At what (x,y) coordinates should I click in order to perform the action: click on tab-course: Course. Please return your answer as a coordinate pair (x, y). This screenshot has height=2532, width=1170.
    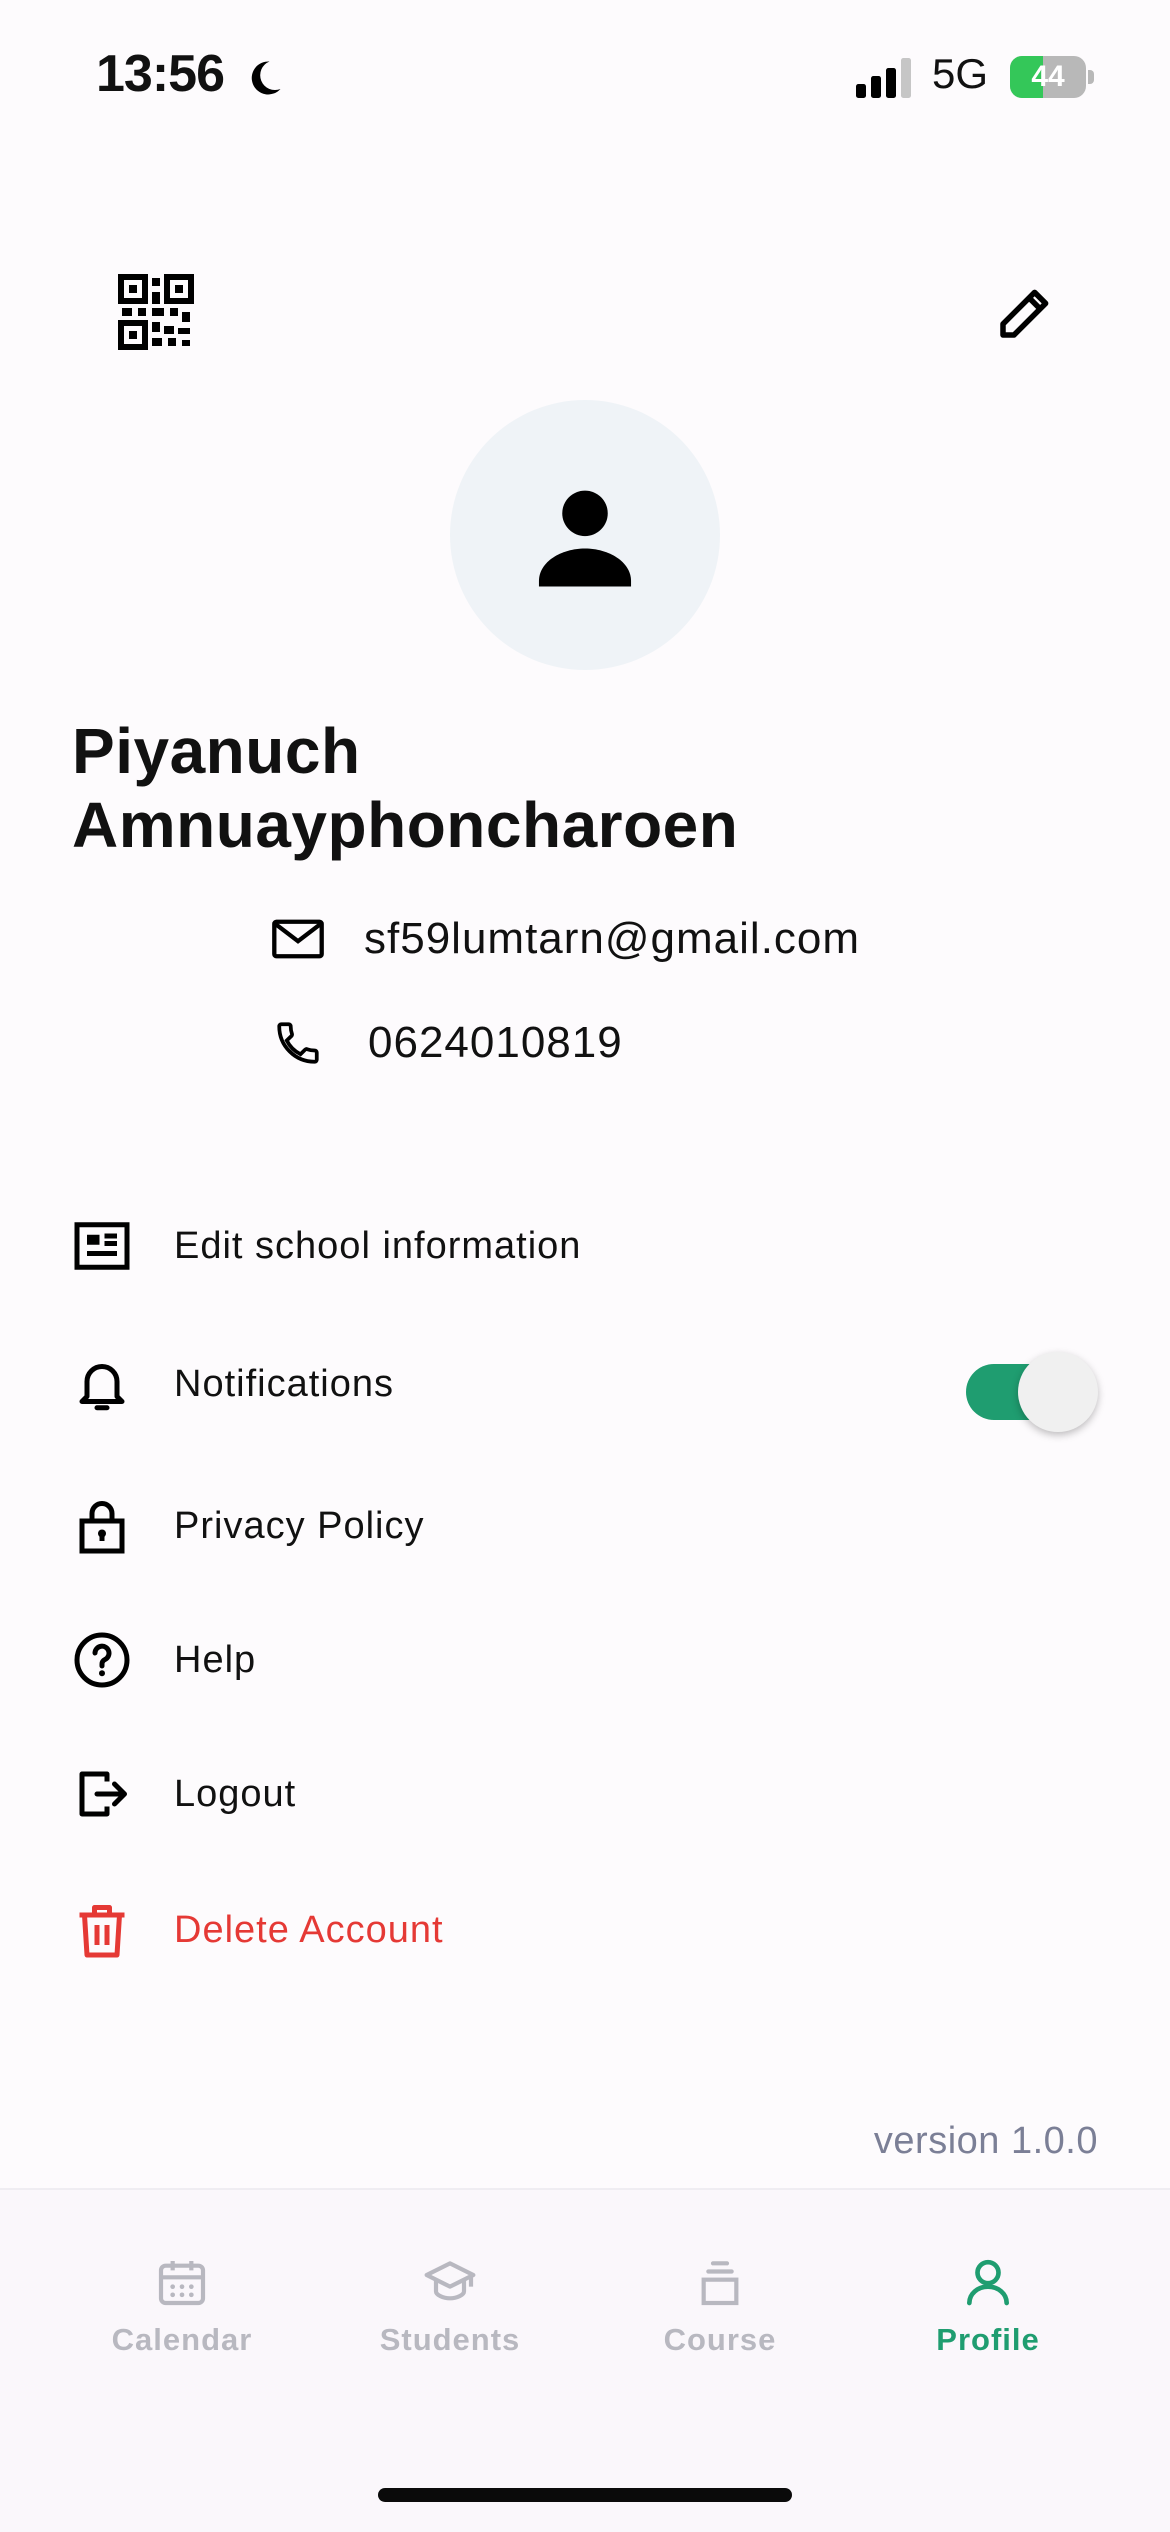
    Looking at the image, I should click on (720, 2314).